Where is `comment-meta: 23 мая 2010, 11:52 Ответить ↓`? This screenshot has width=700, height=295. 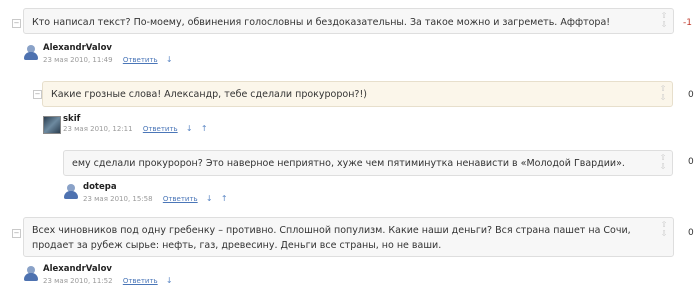
comment-meta: 23 мая 2010, 11:52 Ответить ↓ is located at coordinates (108, 280).